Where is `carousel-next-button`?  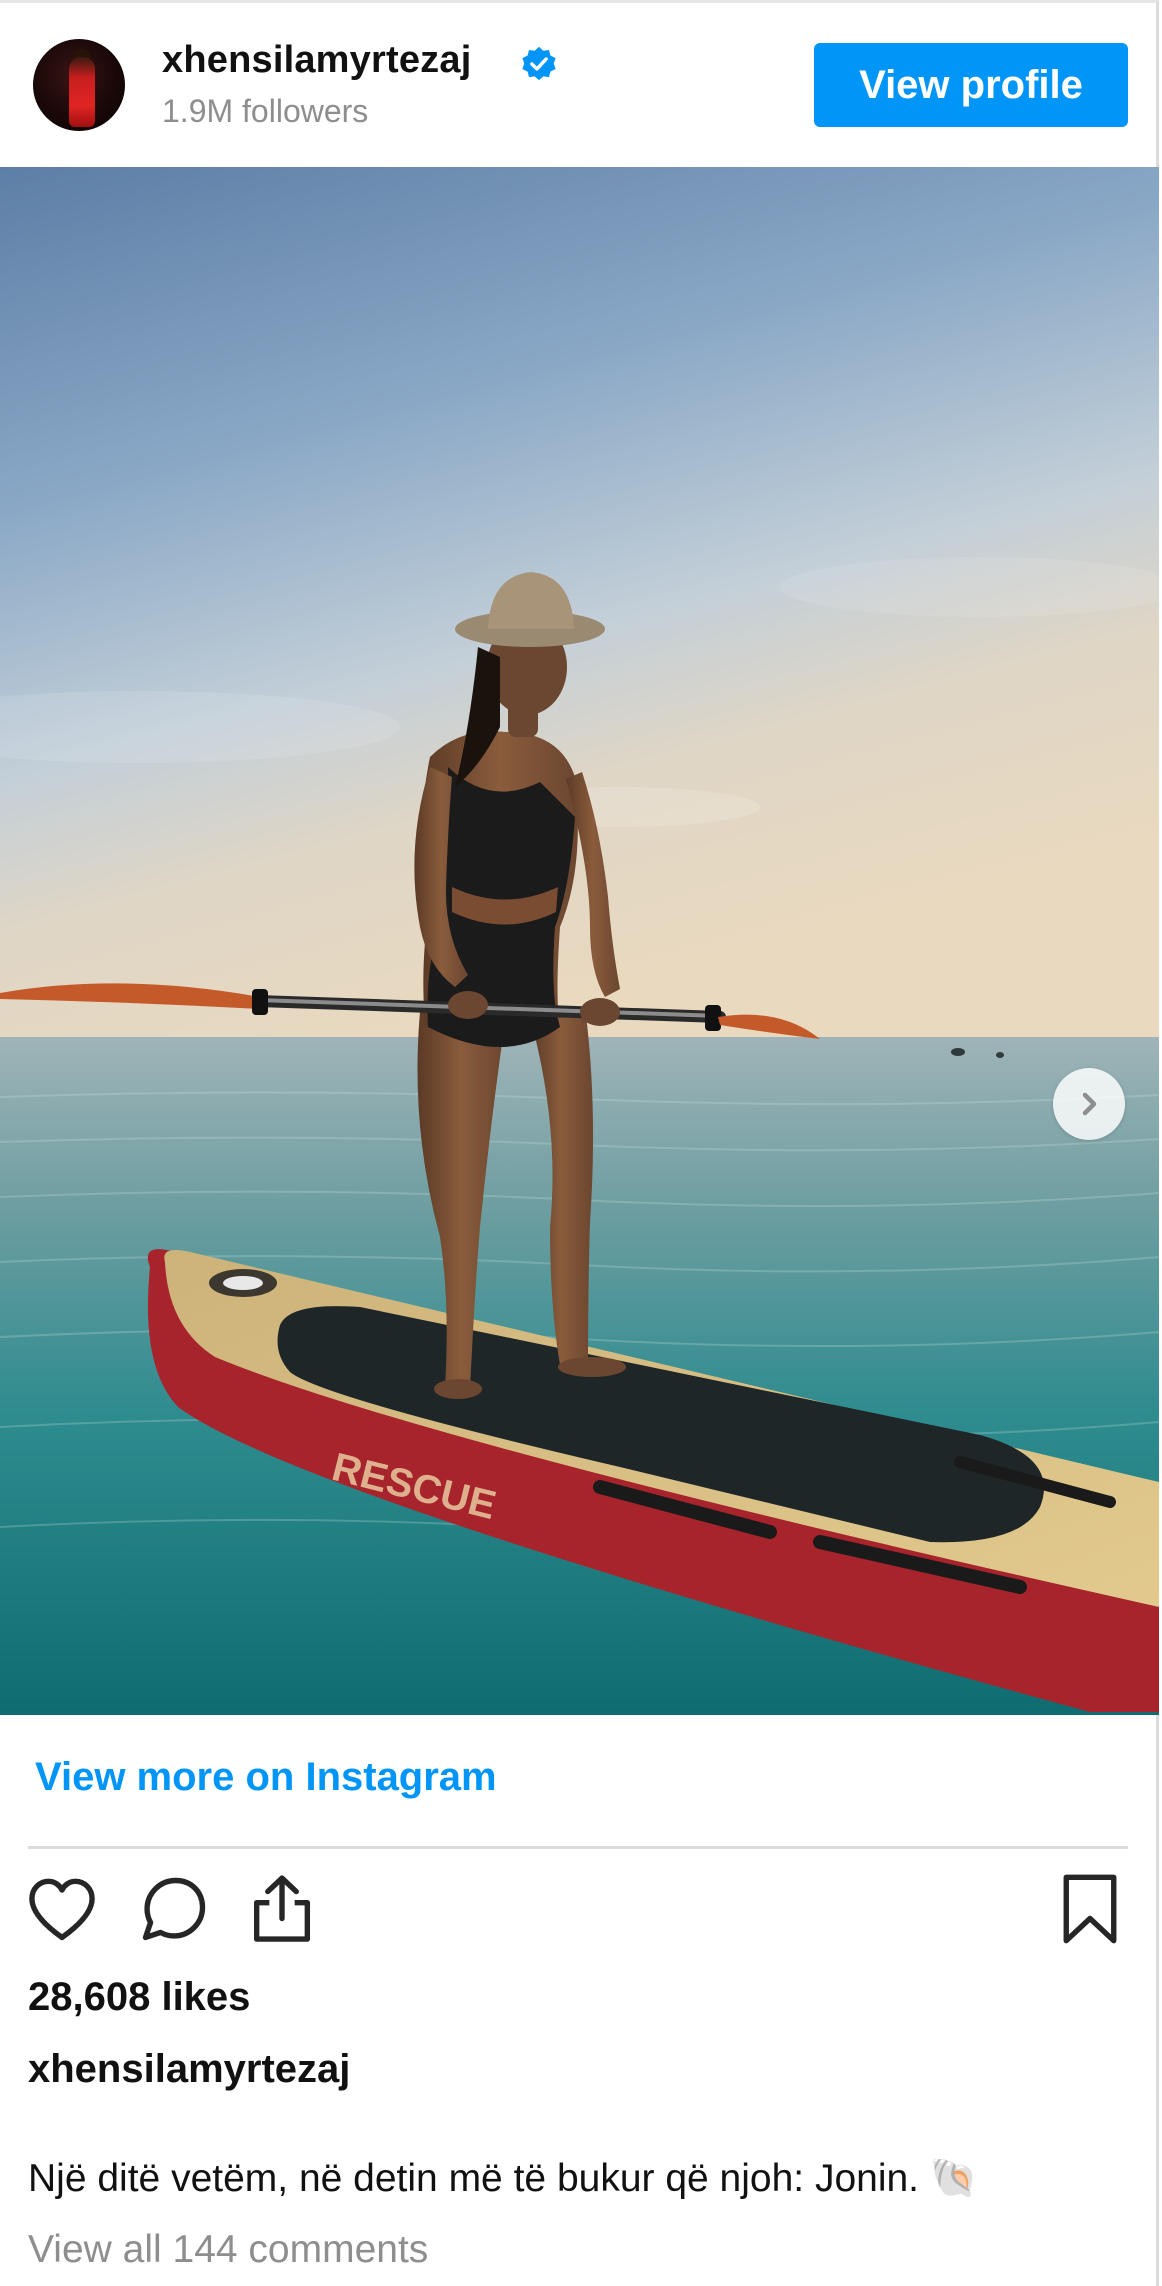 carousel-next-button is located at coordinates (1089, 1104).